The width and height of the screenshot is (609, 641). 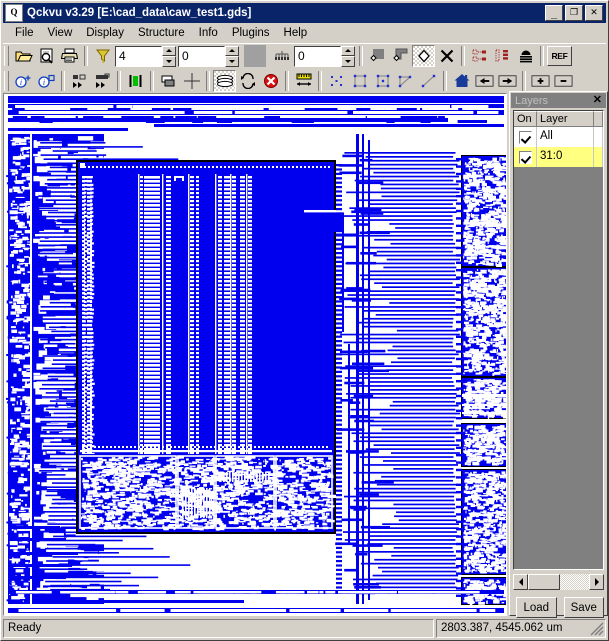 What do you see at coordinates (296, 33) in the screenshot?
I see `menu-item-help: Help` at bounding box center [296, 33].